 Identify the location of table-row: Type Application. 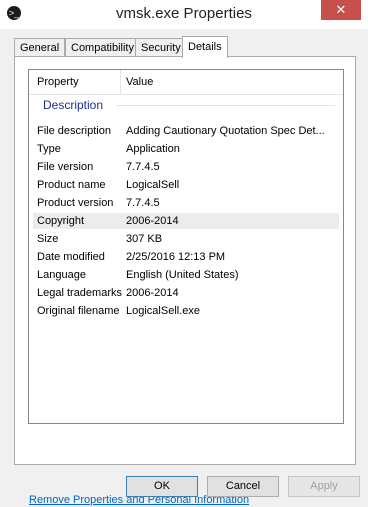
(186, 149).